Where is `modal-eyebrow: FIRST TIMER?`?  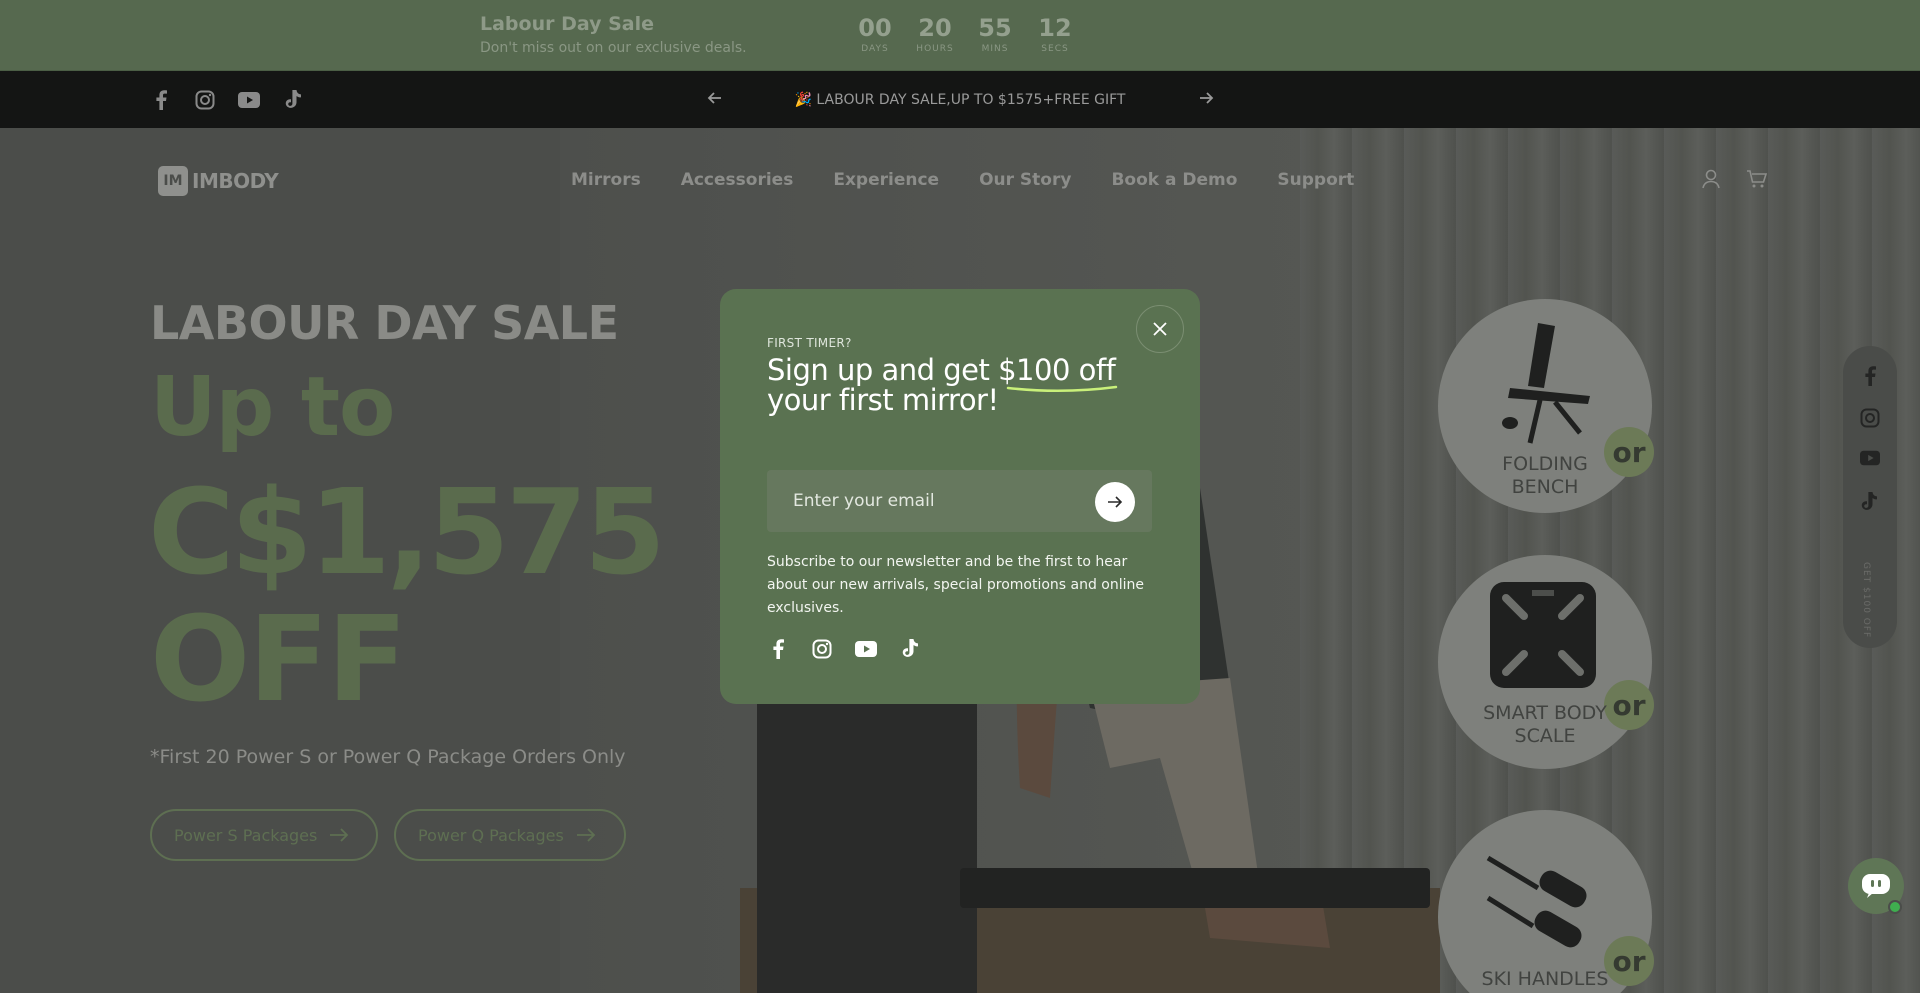 modal-eyebrow: FIRST TIMER? is located at coordinates (809, 343).